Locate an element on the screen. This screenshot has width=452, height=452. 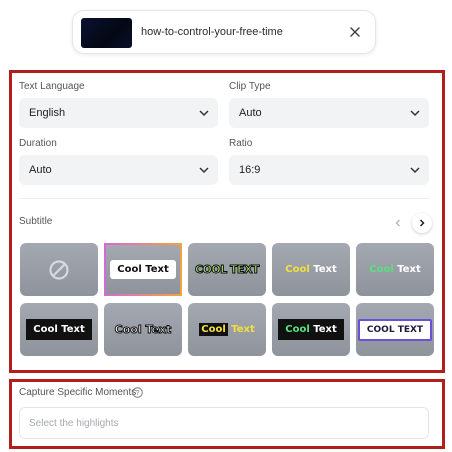
subtitle-style-green-white: Cool Text is located at coordinates (395, 269).